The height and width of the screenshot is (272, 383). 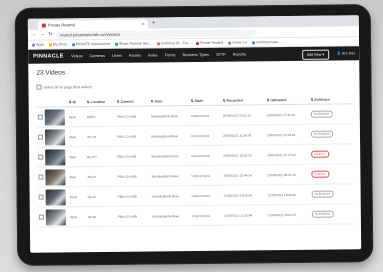 I want to click on cell-uploaded: 25/05/2021 12:18:16, so click(x=288, y=134).